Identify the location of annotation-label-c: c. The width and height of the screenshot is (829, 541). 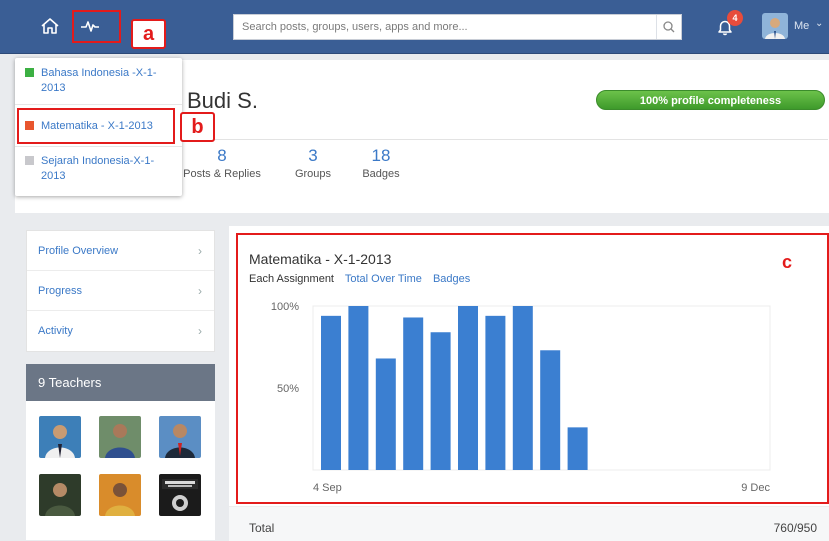
(786, 262).